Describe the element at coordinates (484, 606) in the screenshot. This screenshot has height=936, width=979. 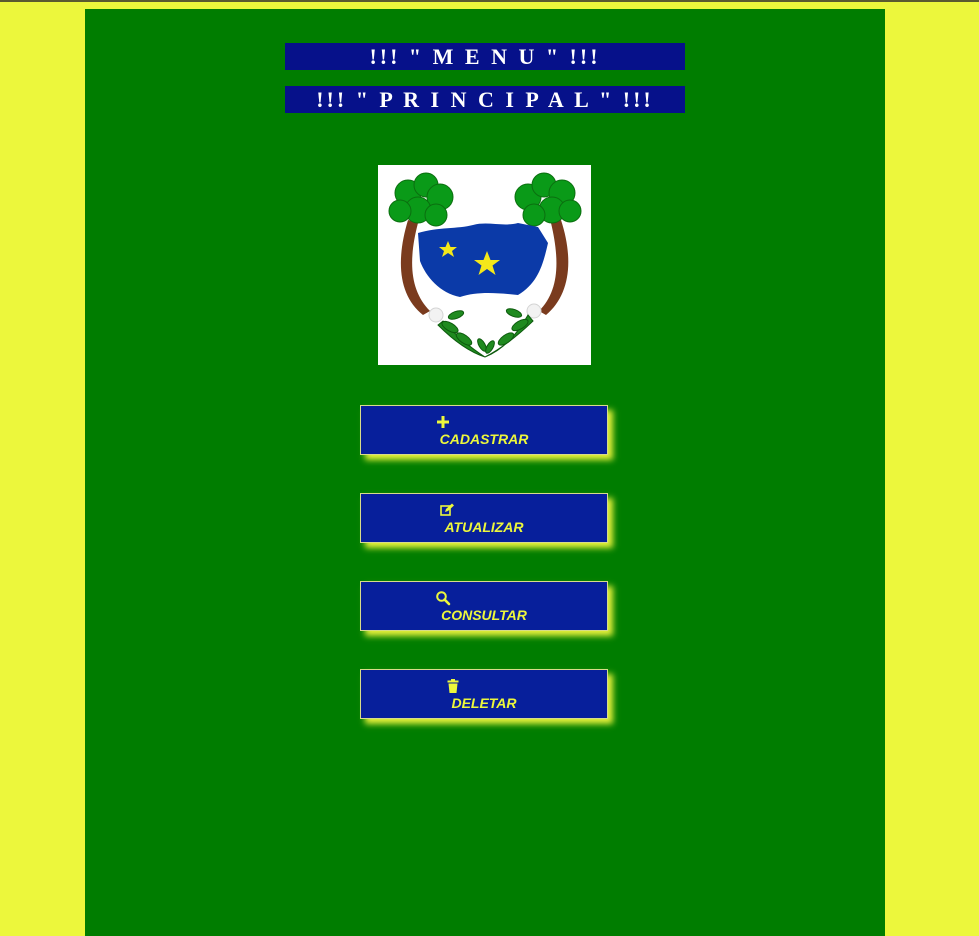
I see `consultar-button: CONSULTAR` at that location.